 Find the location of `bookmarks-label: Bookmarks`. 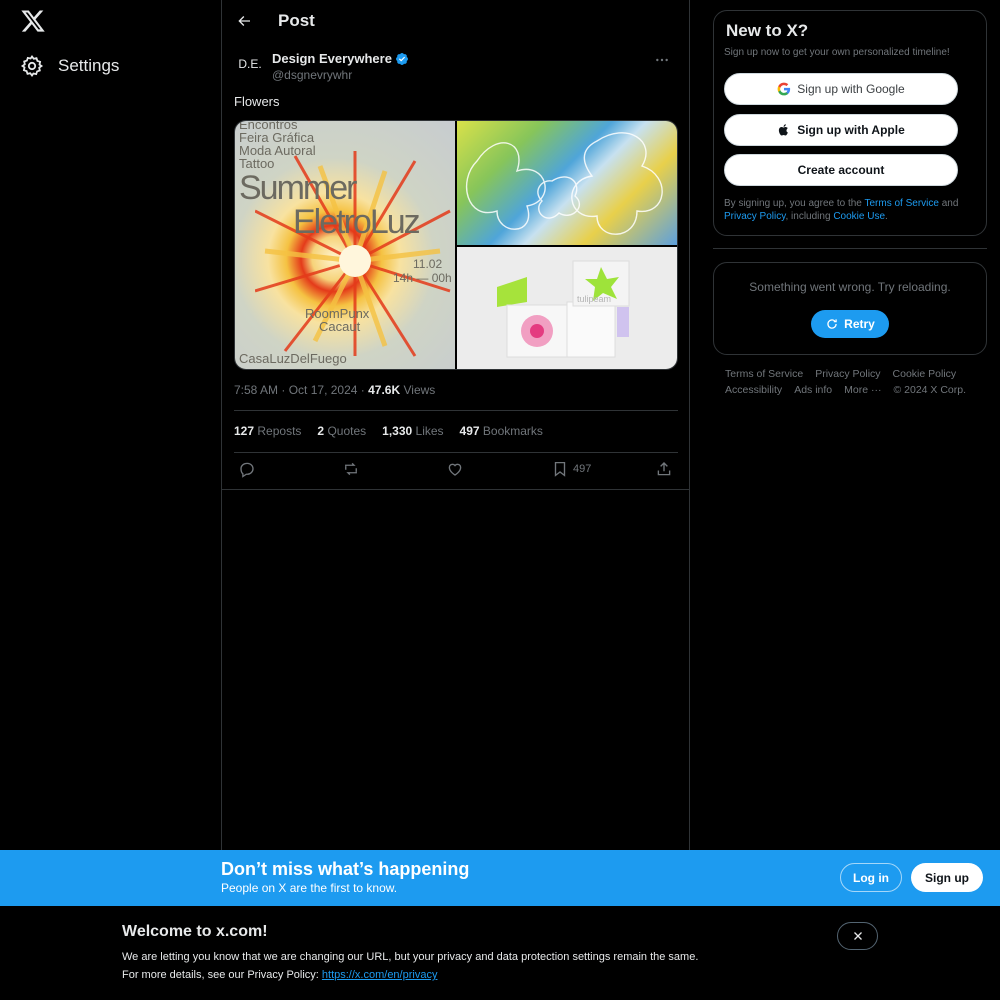

bookmarks-label: Bookmarks is located at coordinates (512, 431).